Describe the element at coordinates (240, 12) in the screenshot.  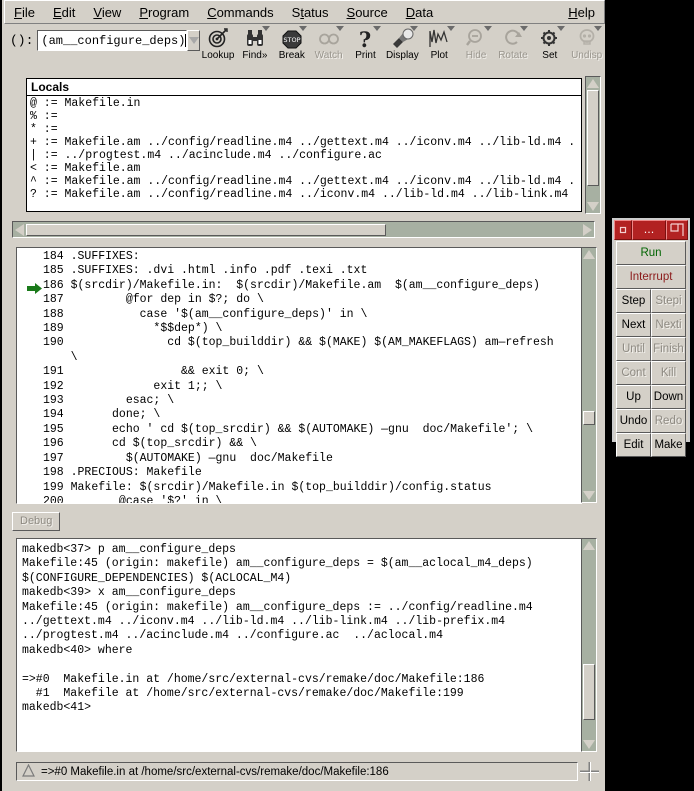
I see `menu-commands: Commands` at that location.